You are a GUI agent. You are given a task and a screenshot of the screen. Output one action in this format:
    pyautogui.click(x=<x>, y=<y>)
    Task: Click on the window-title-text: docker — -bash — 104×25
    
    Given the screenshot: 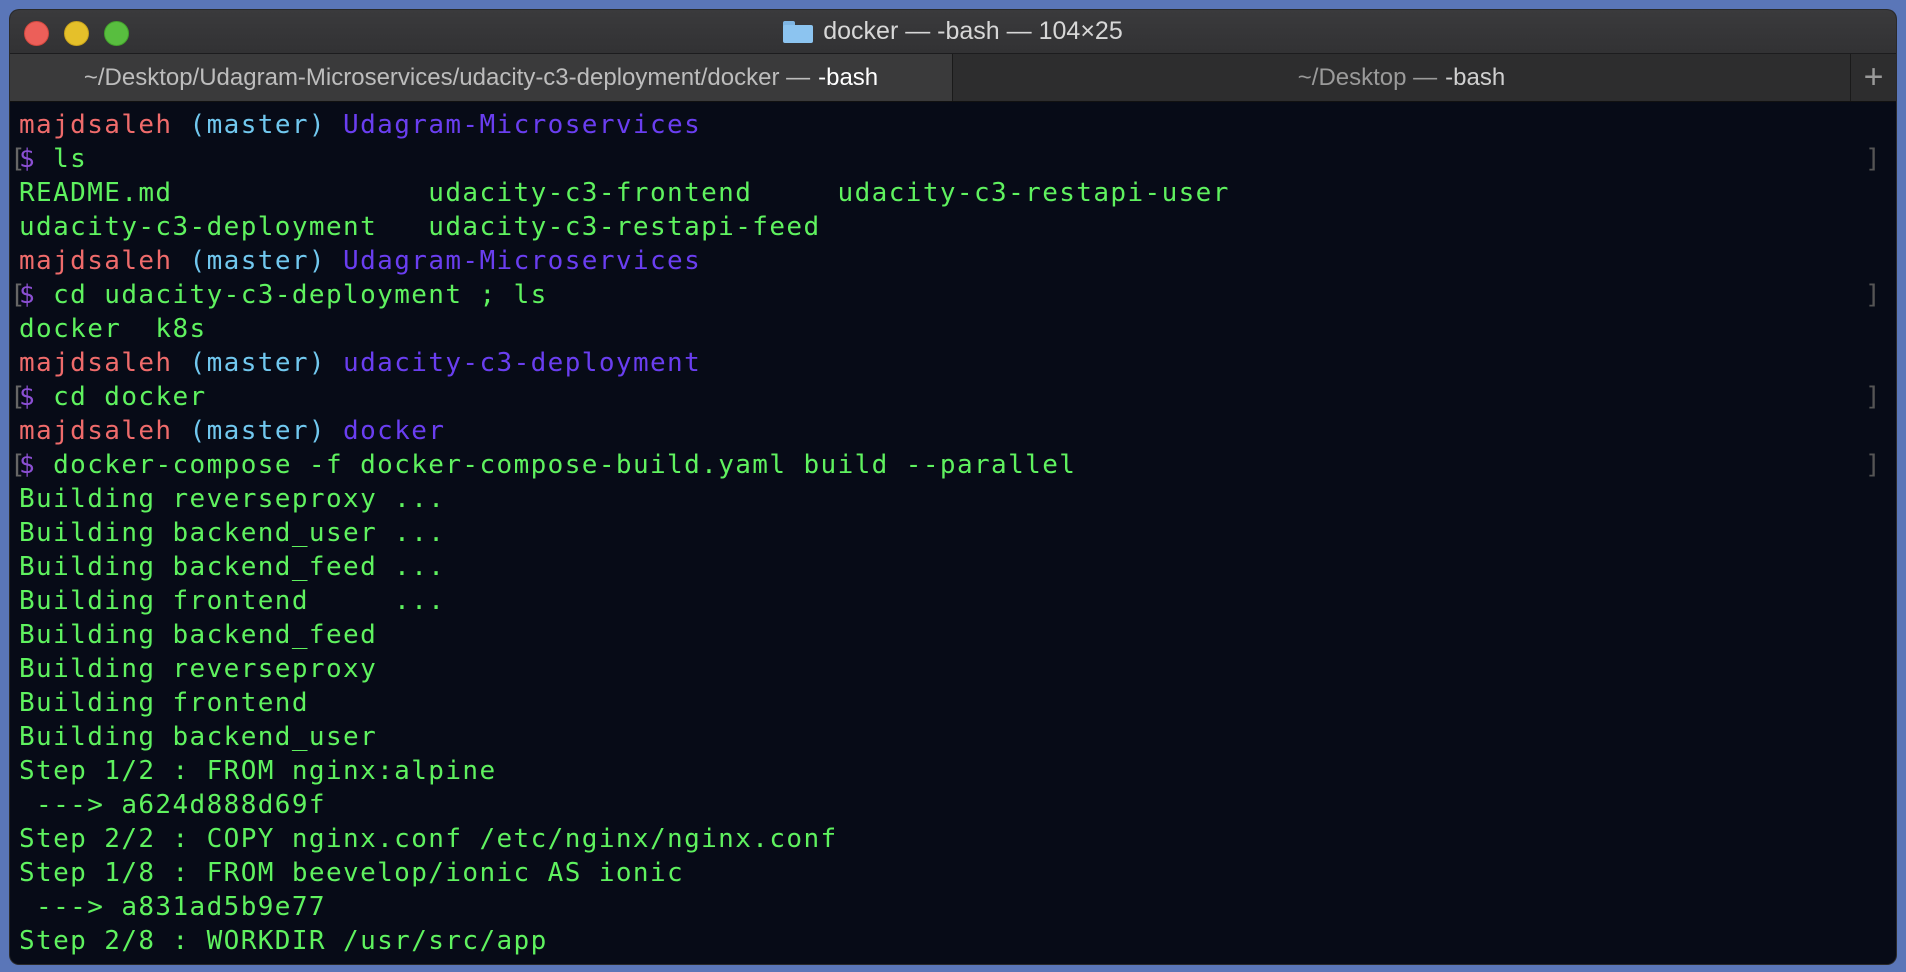 What is the action you would take?
    pyautogui.click(x=973, y=31)
    